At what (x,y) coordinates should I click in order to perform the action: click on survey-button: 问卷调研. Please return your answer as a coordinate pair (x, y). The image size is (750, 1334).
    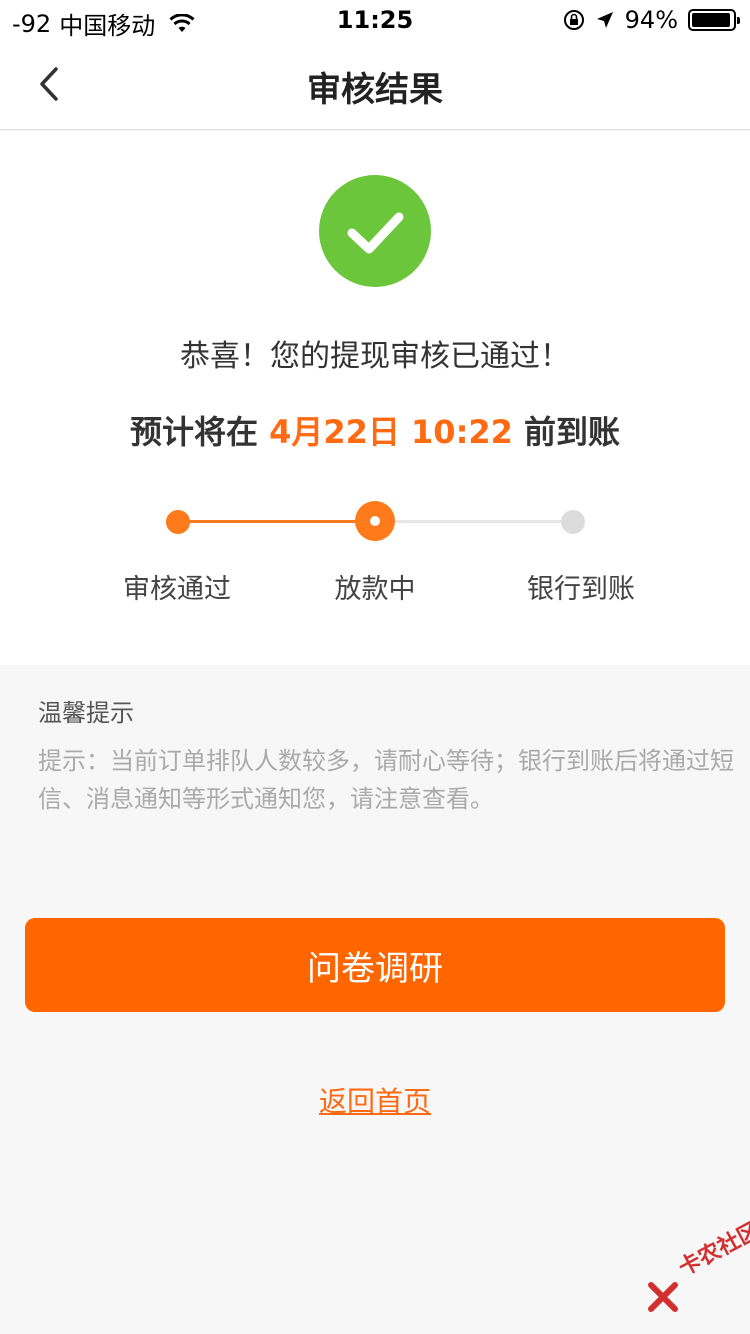
    Looking at the image, I should click on (375, 965).